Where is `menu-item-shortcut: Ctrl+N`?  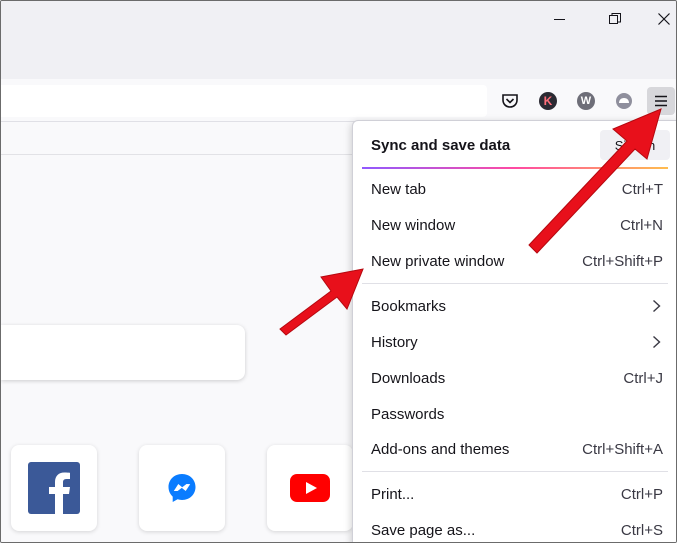 menu-item-shortcut: Ctrl+N is located at coordinates (641, 225).